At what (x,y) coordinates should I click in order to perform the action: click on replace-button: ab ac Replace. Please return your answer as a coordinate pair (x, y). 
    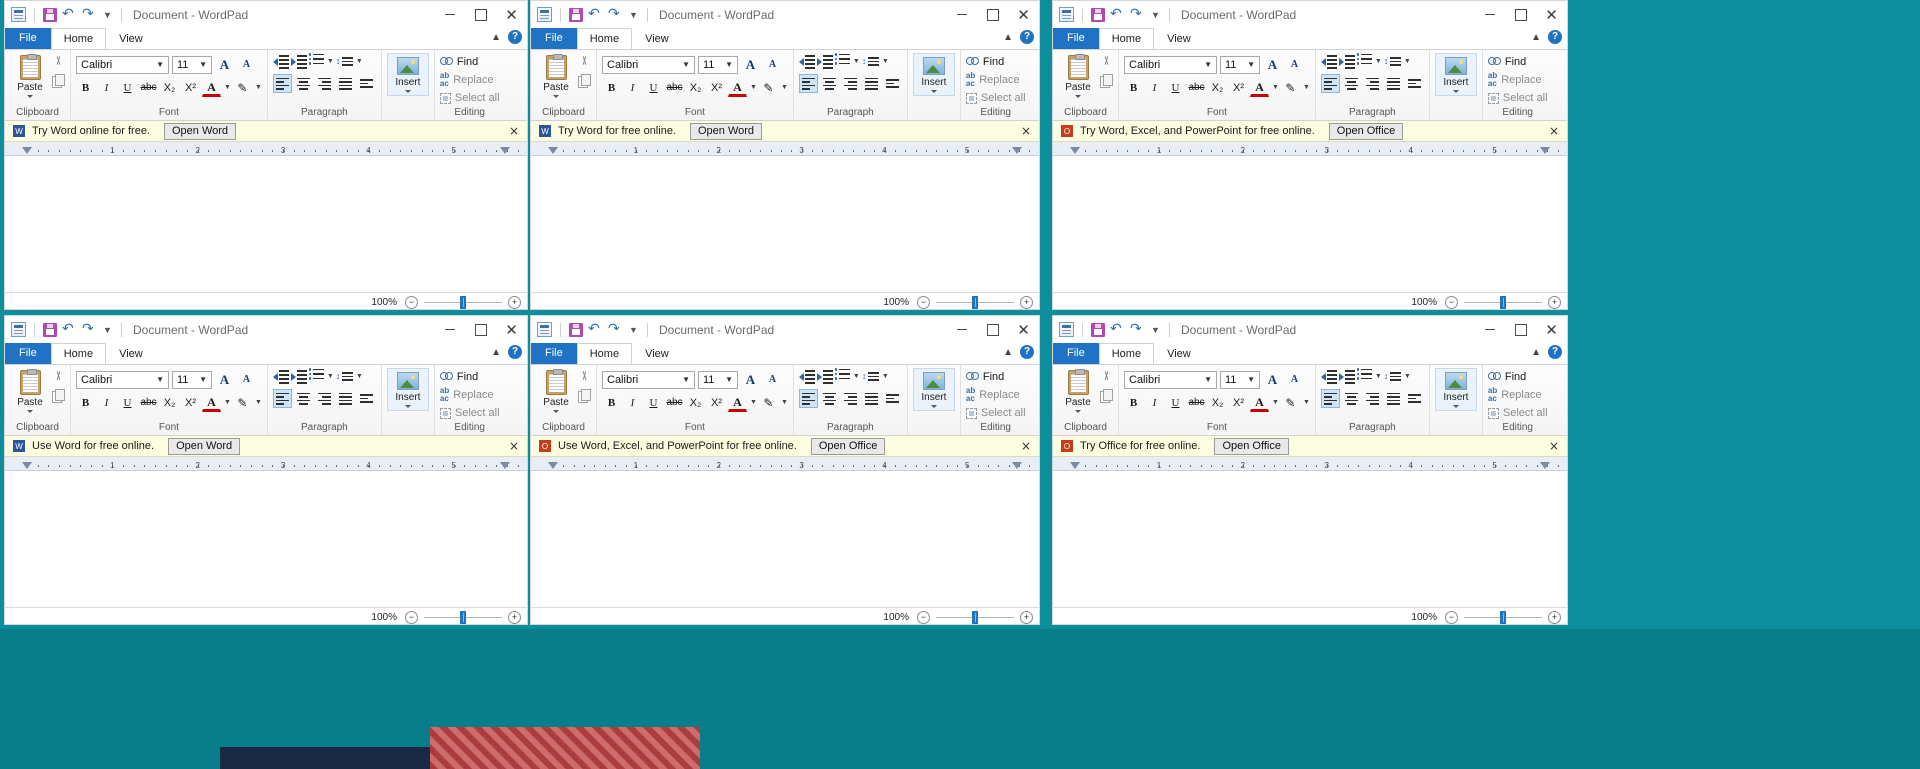
    Looking at the image, I should click on (996, 80).